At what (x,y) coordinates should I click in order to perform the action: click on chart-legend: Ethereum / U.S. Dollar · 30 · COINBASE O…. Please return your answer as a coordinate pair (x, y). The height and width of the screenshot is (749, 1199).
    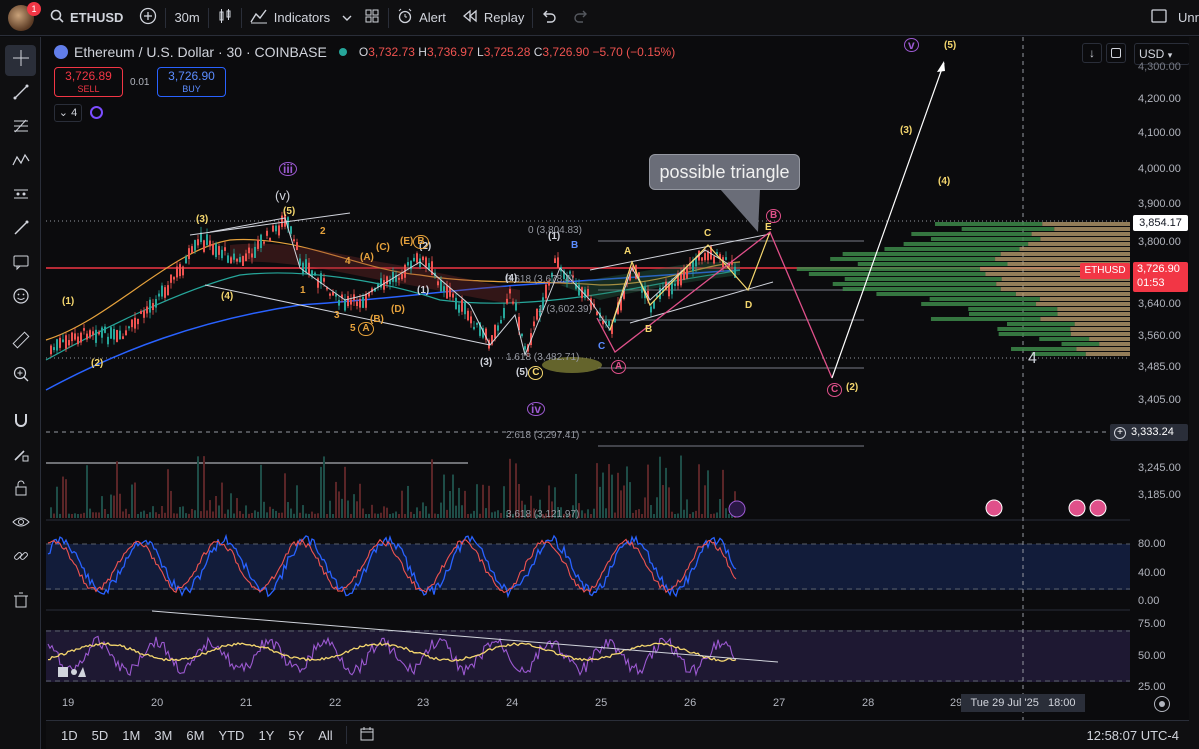
    Looking at the image, I should click on (364, 52).